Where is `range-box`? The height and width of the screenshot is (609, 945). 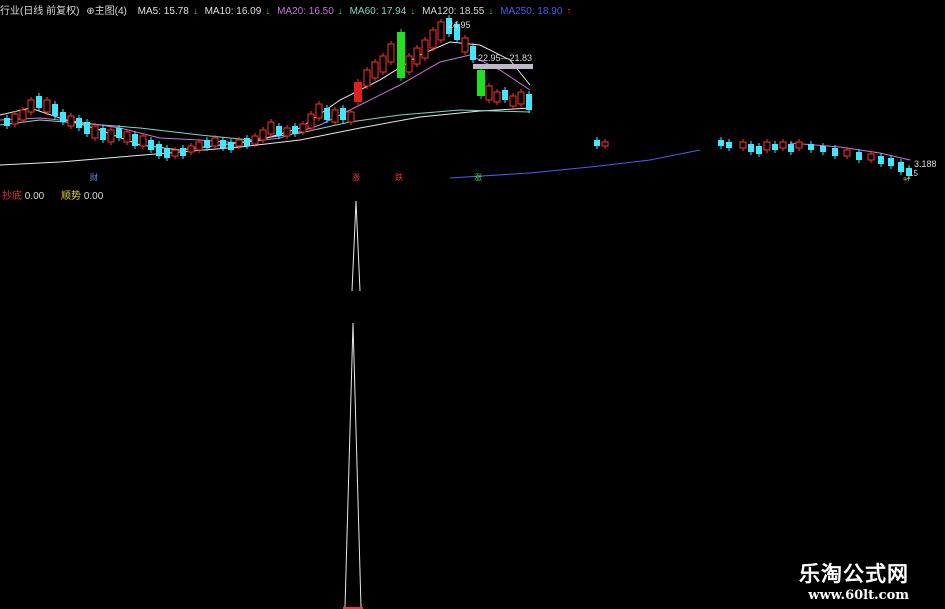
range-box is located at coordinates (503, 66).